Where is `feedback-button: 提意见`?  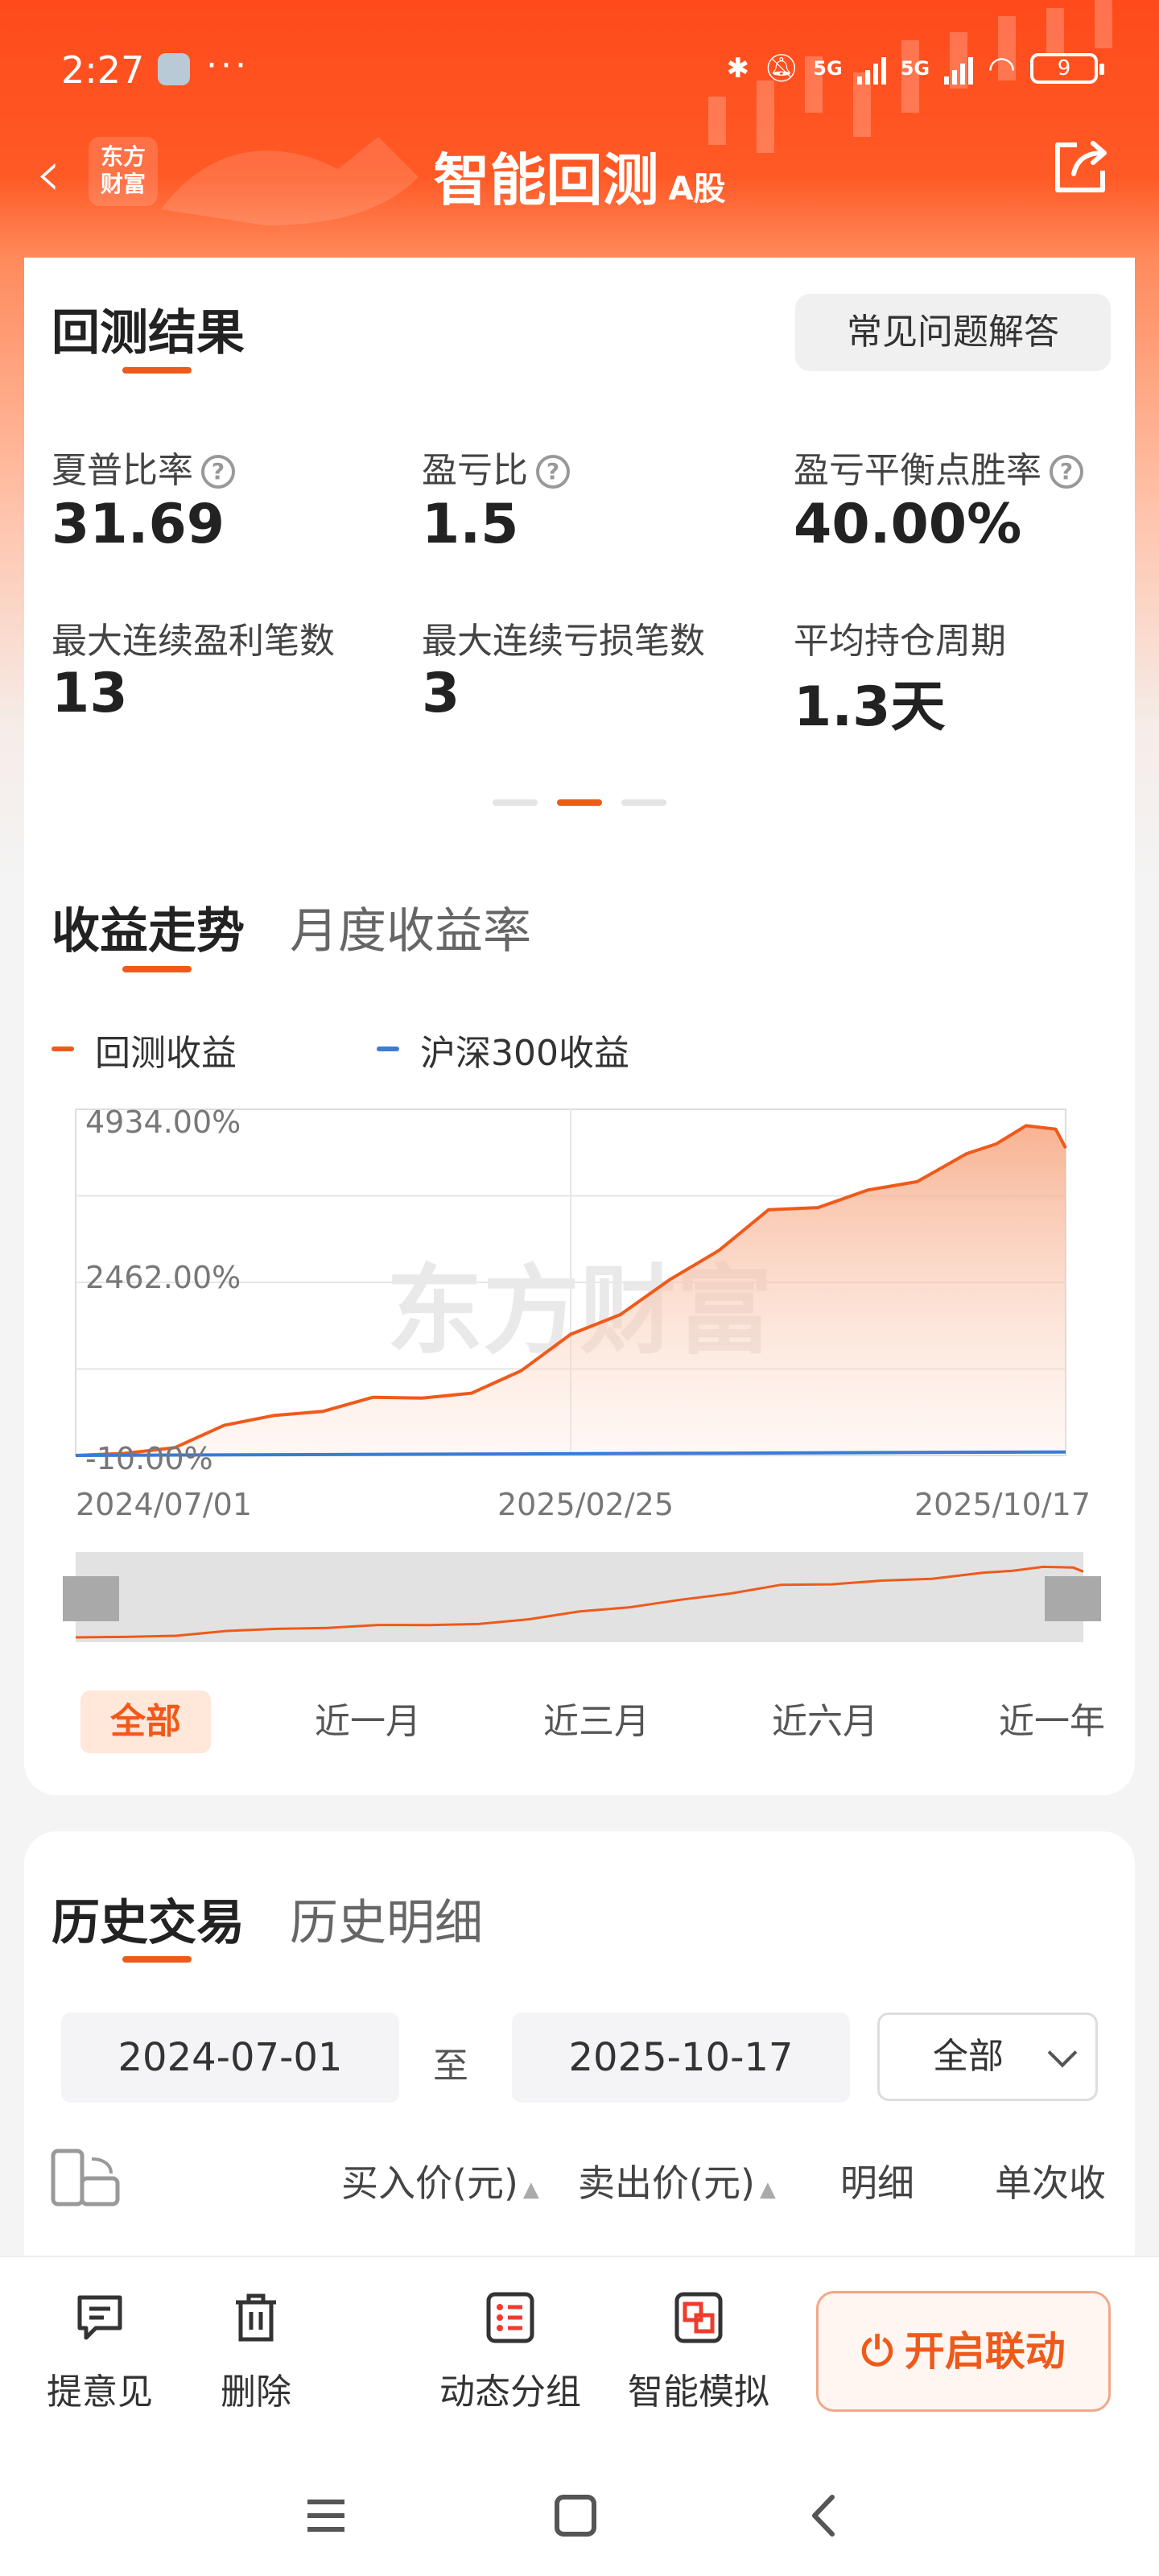 feedback-button: 提意见 is located at coordinates (100, 2352).